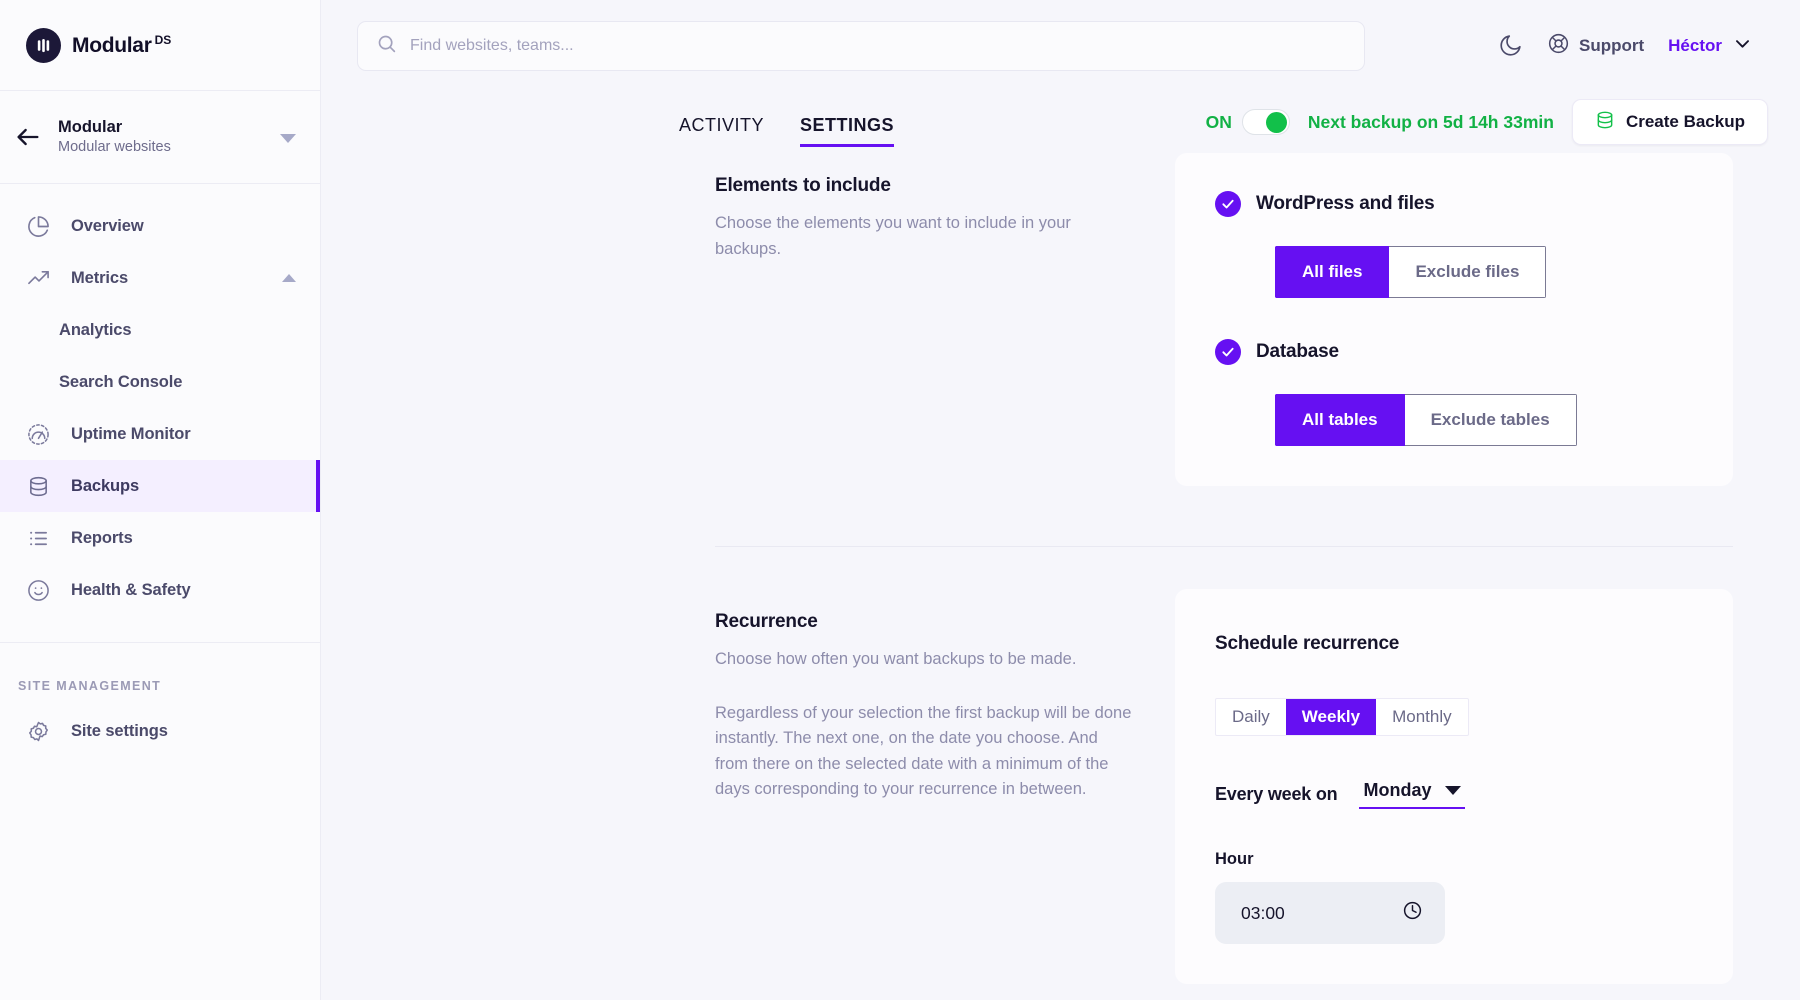 Image resolution: width=1800 pixels, height=1000 pixels. I want to click on weekday-value: Monday, so click(1397, 790).